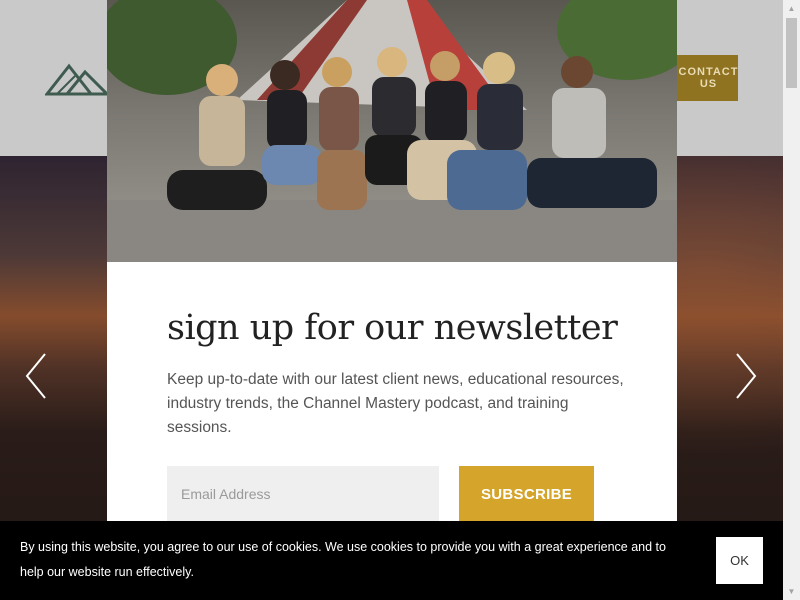 The image size is (800, 600). I want to click on scroll-up-arrow-icon: ▲, so click(791, 8).